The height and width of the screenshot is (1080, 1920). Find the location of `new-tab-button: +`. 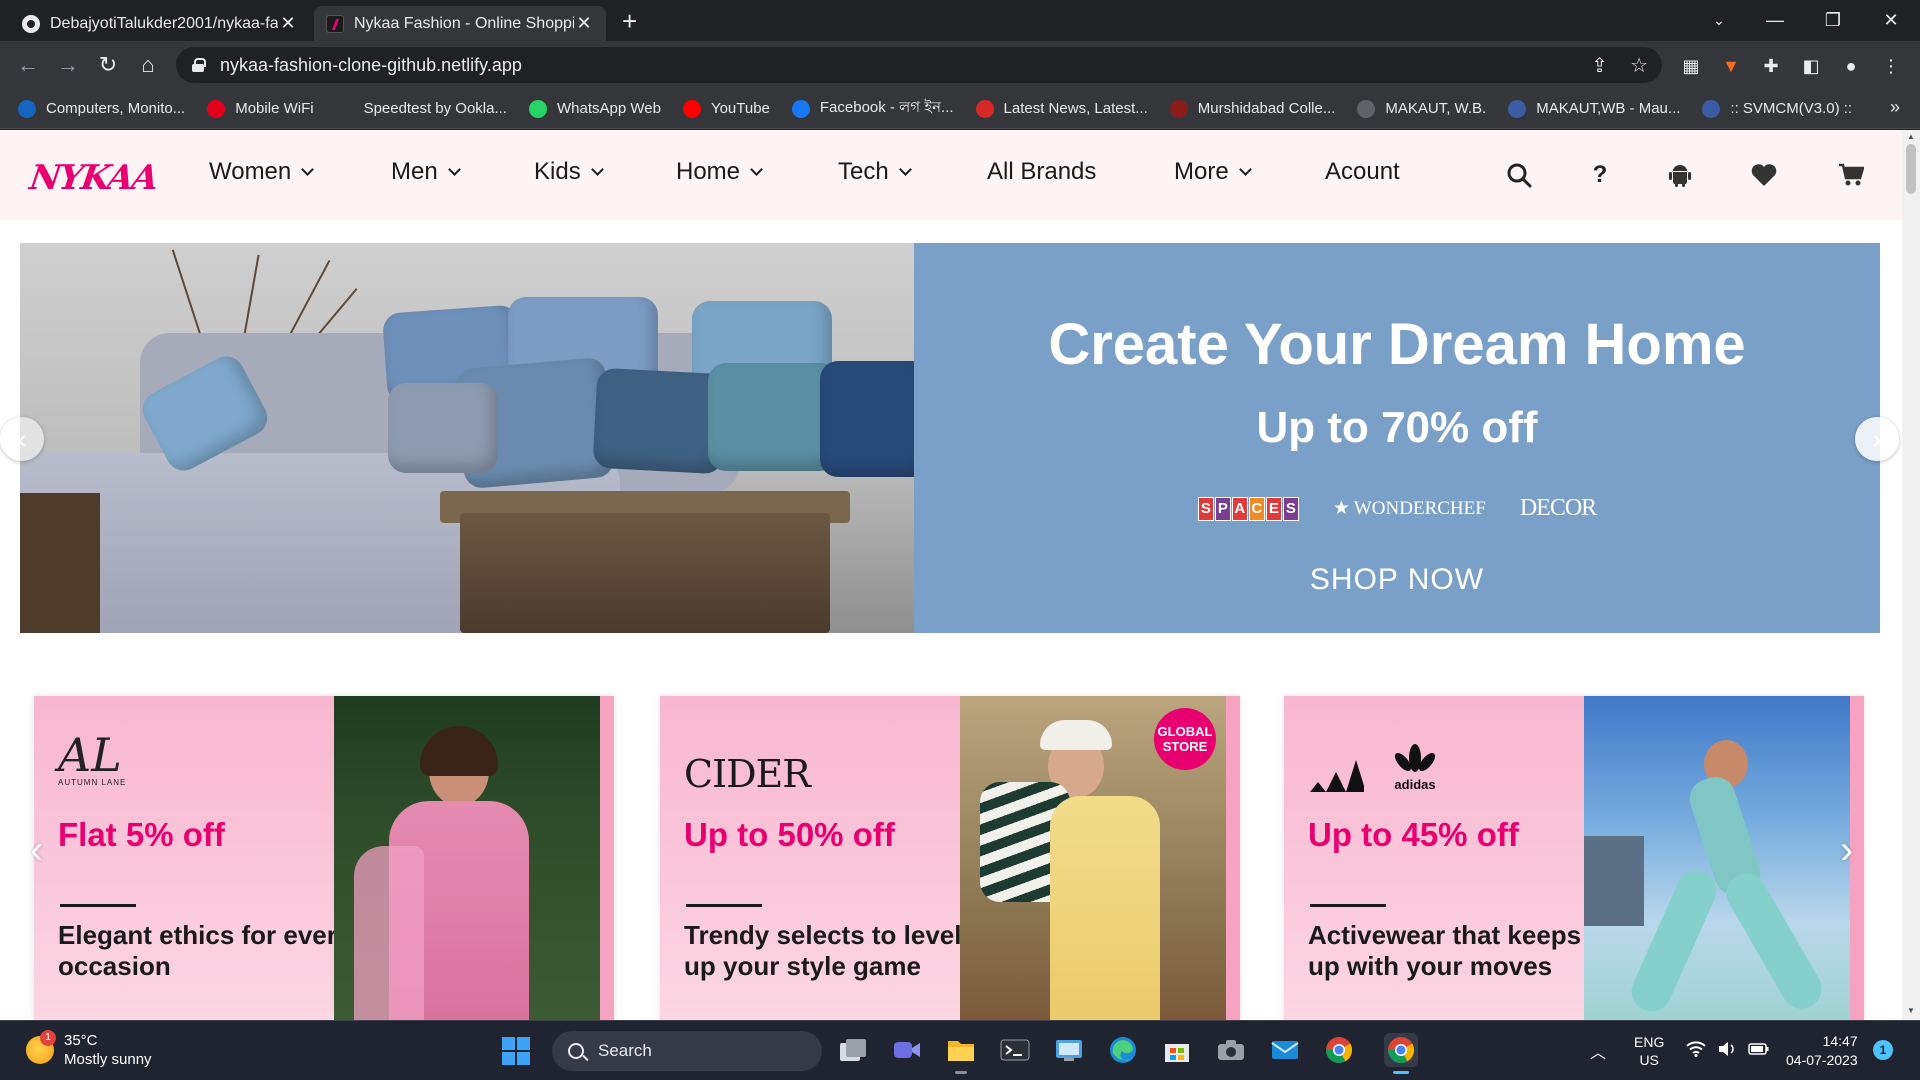

new-tab-button: + is located at coordinates (629, 21).